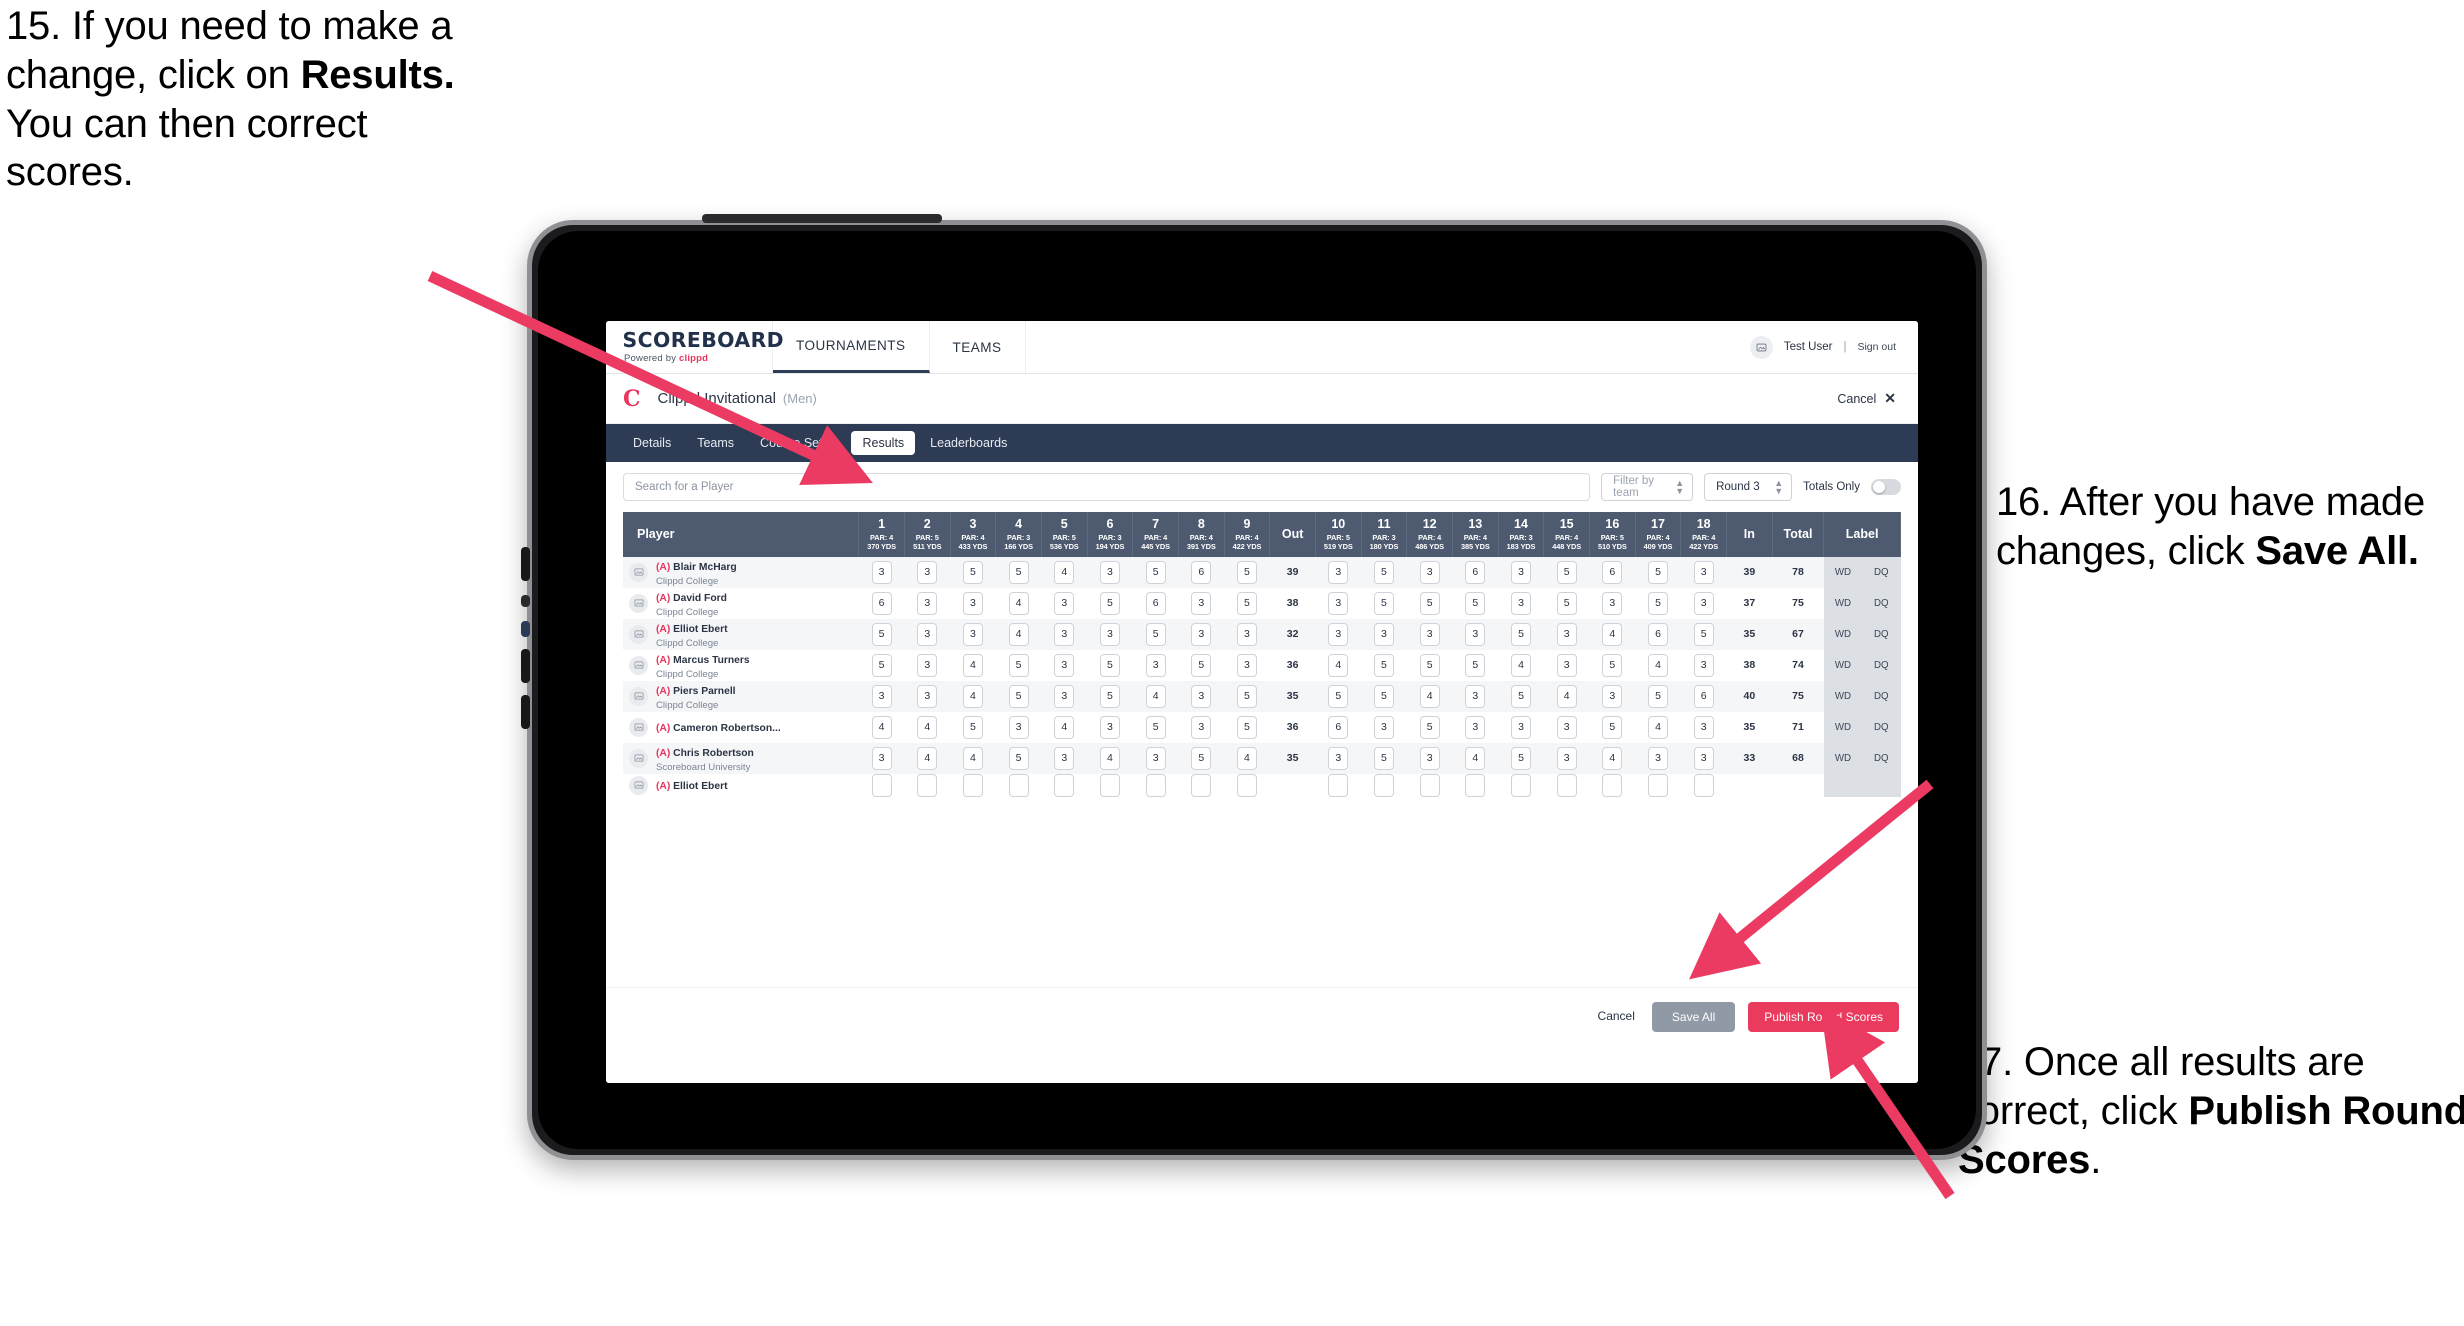 This screenshot has height=1326, width=2464. I want to click on score-cell-hole-6: 3, so click(1110, 727).